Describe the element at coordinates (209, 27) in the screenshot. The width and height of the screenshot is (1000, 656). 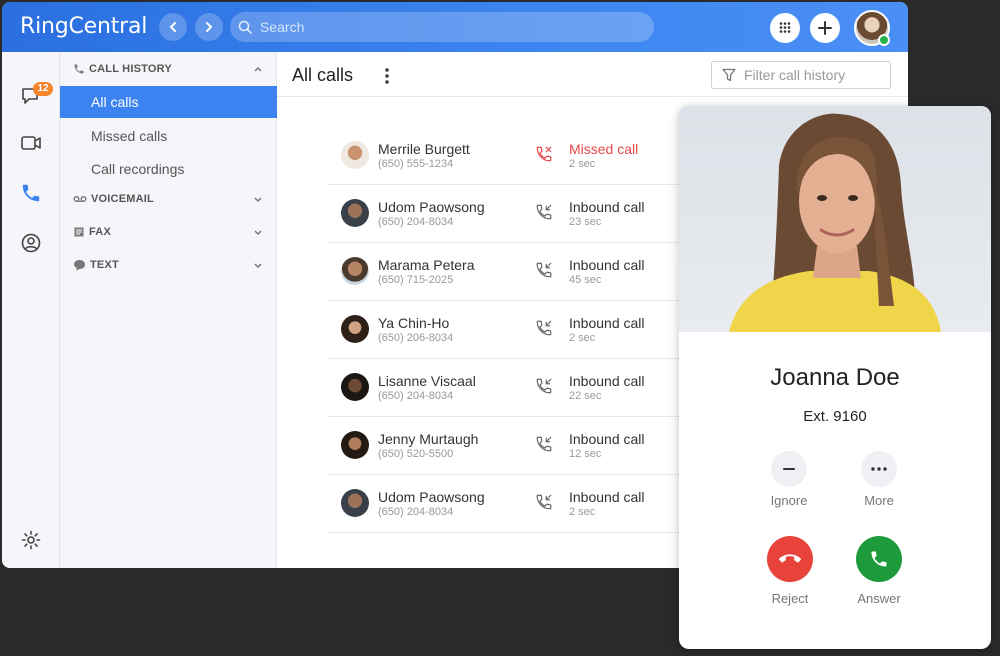
I see `forward-button` at that location.